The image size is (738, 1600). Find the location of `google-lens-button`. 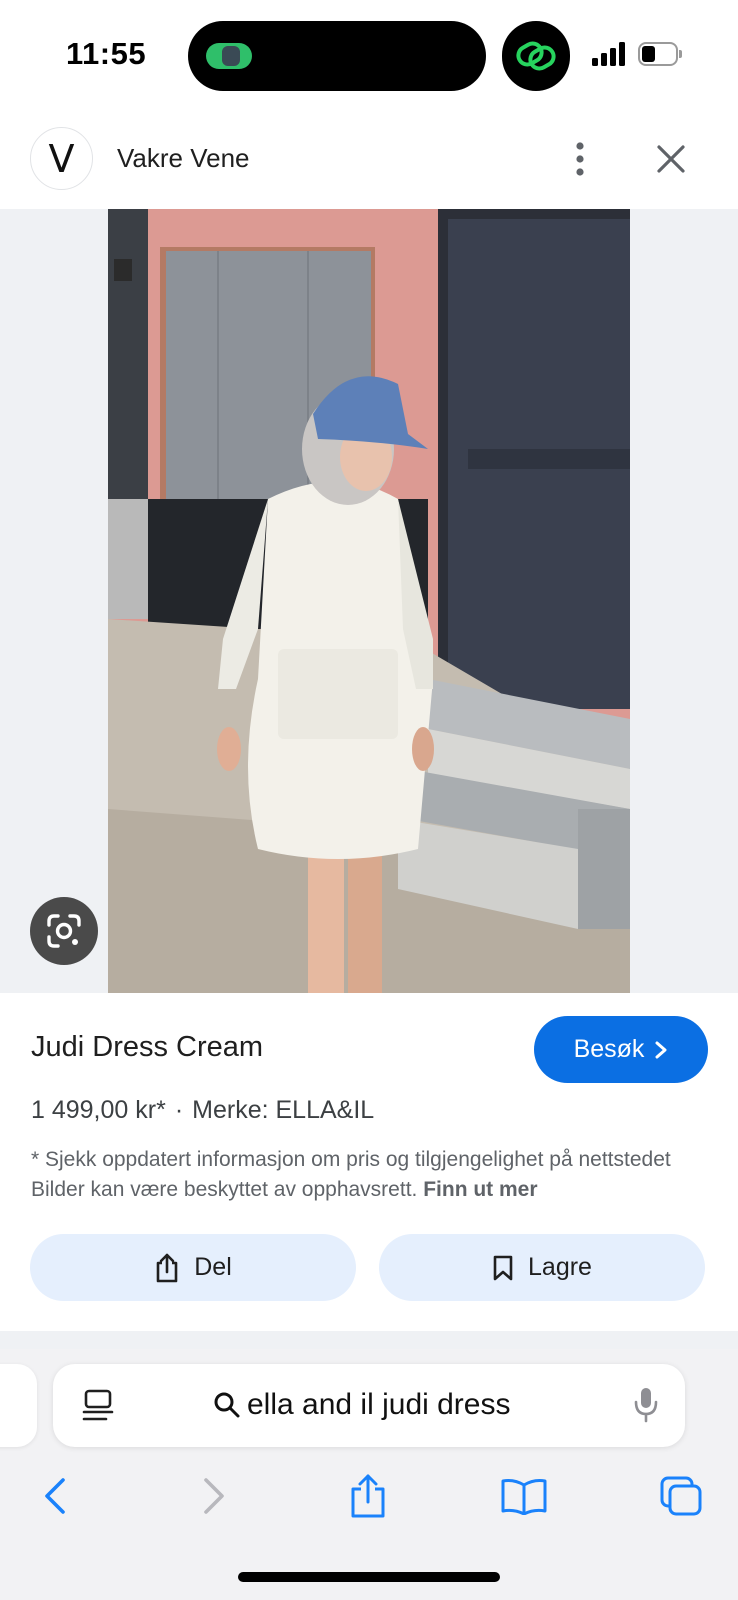

google-lens-button is located at coordinates (64, 931).